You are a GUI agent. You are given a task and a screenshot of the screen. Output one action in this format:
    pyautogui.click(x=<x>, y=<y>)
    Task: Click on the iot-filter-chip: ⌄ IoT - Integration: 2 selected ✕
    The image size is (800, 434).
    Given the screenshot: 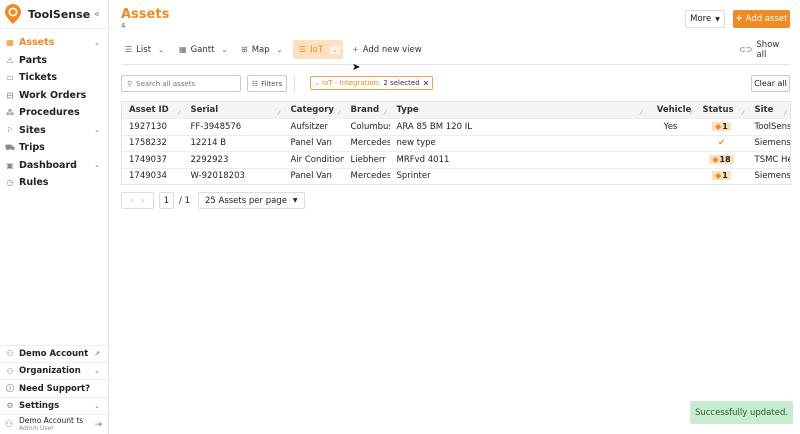 What is the action you would take?
    pyautogui.click(x=372, y=83)
    